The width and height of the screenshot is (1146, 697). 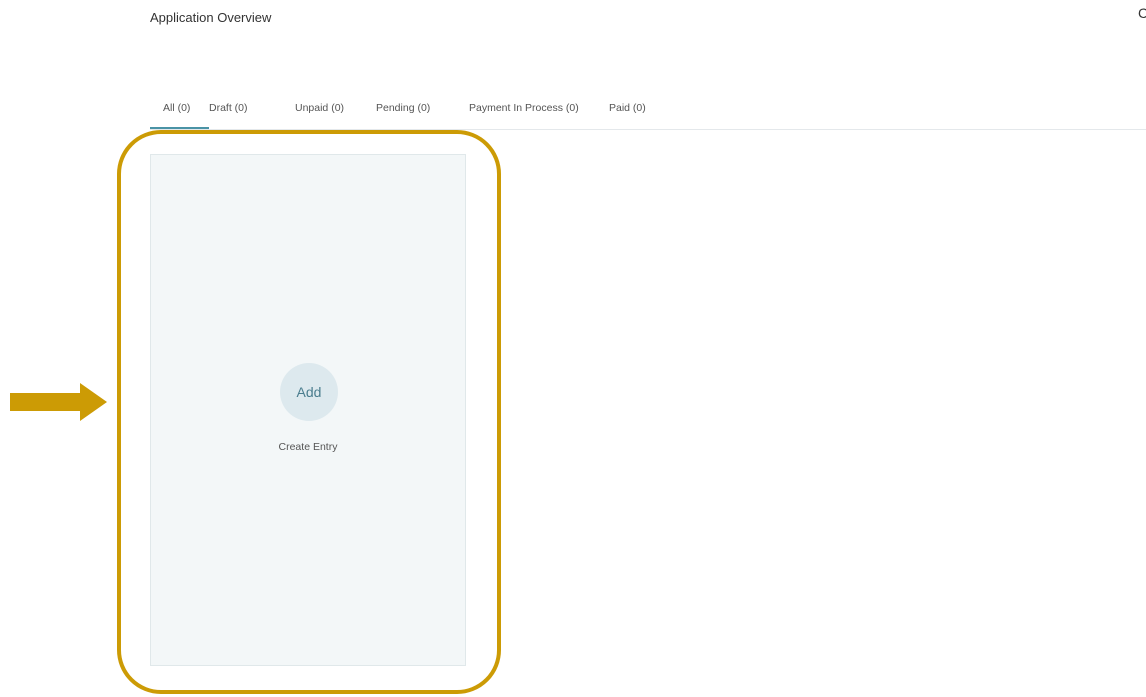 What do you see at coordinates (308, 447) in the screenshot?
I see `create-entry-label: Create Entry` at bounding box center [308, 447].